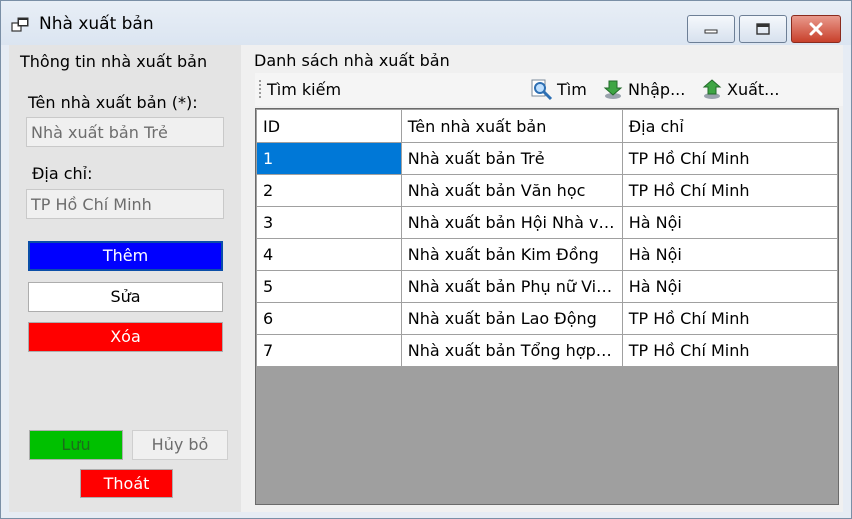 This screenshot has width=852, height=519. I want to click on window-icon, so click(20, 24).